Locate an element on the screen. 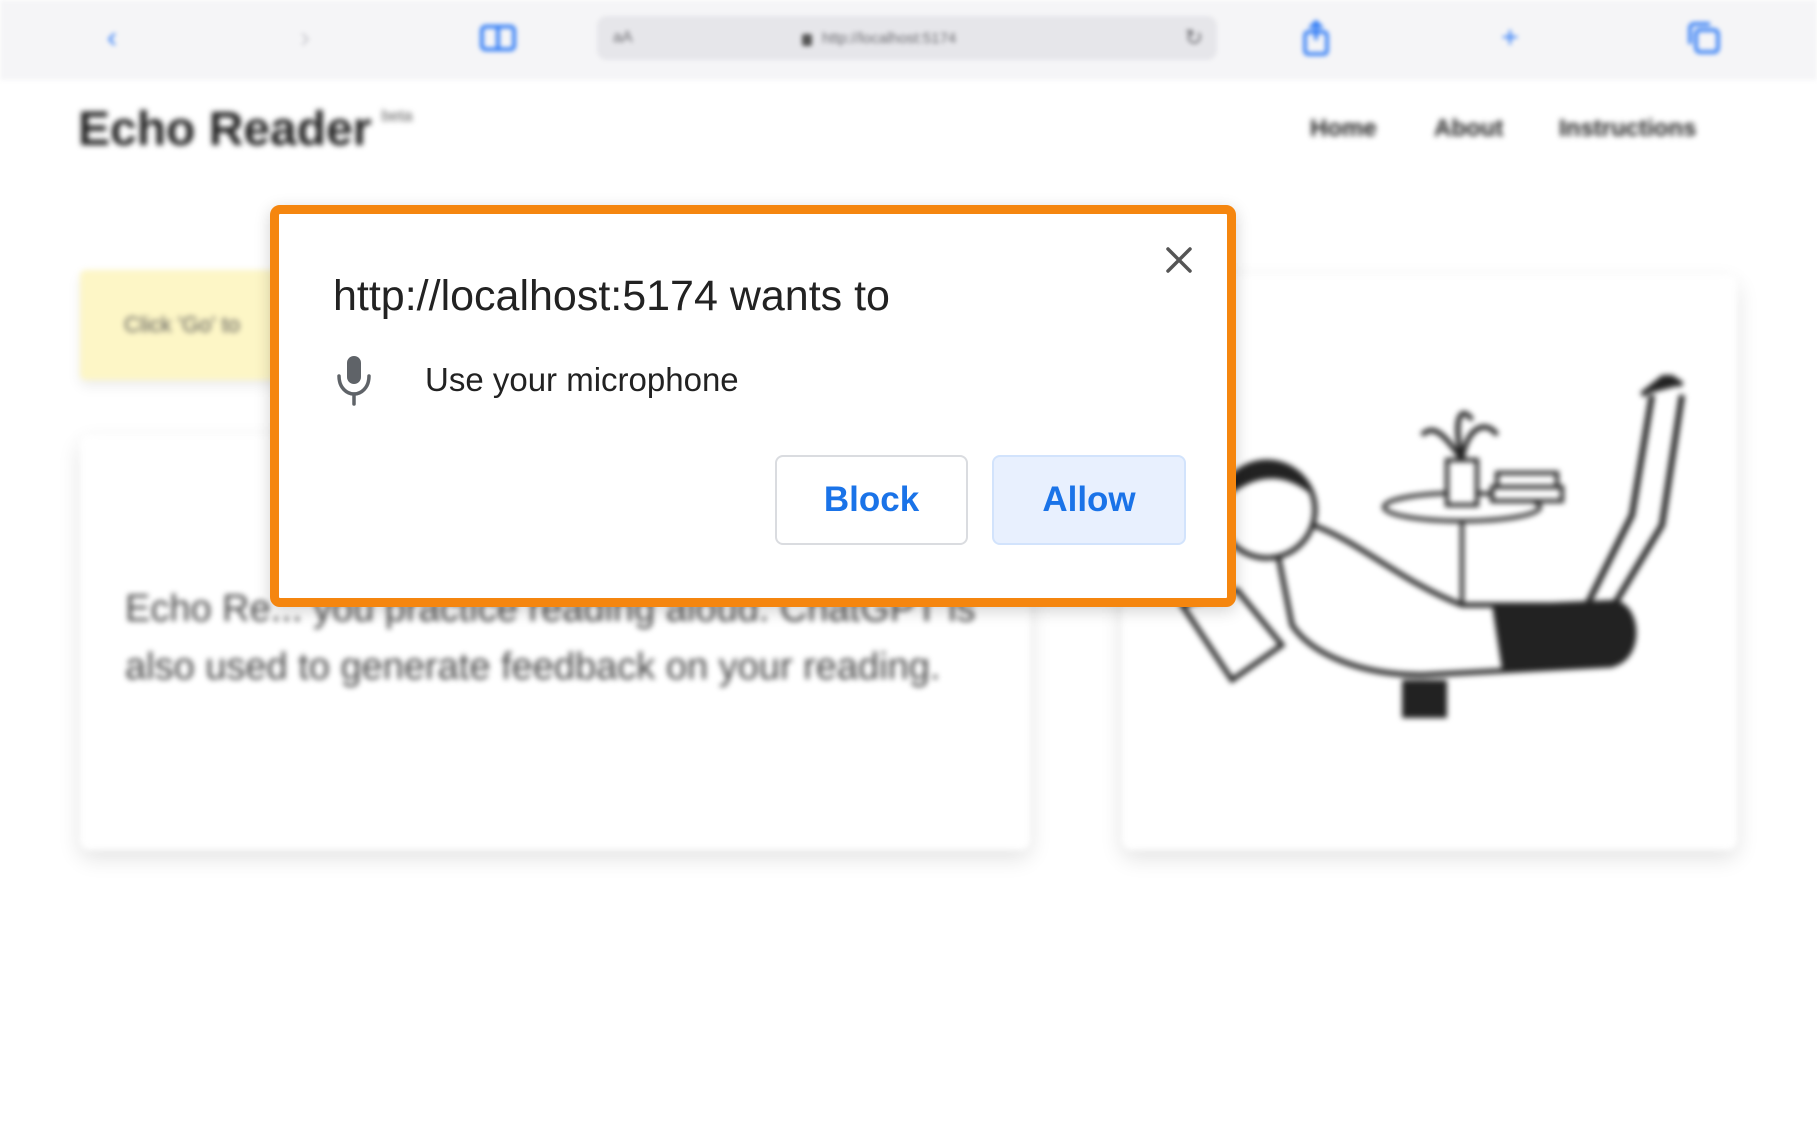  nav-instructions: Instructions is located at coordinates (1627, 129).